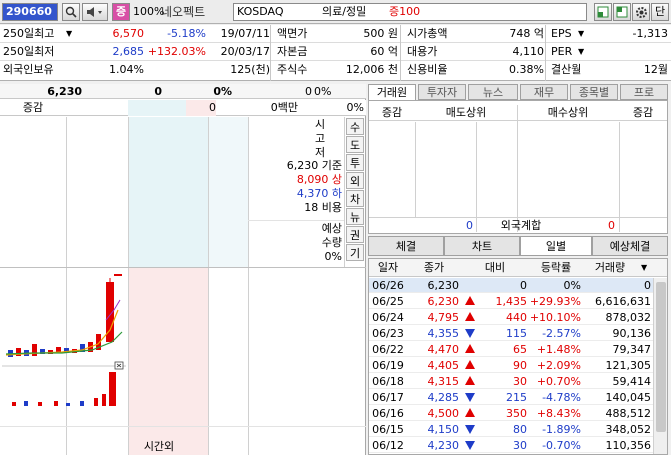 Image resolution: width=671 pixels, height=455 pixels. What do you see at coordinates (470, 300) in the screenshot?
I see `upper-limit-arrow-icon` at bounding box center [470, 300].